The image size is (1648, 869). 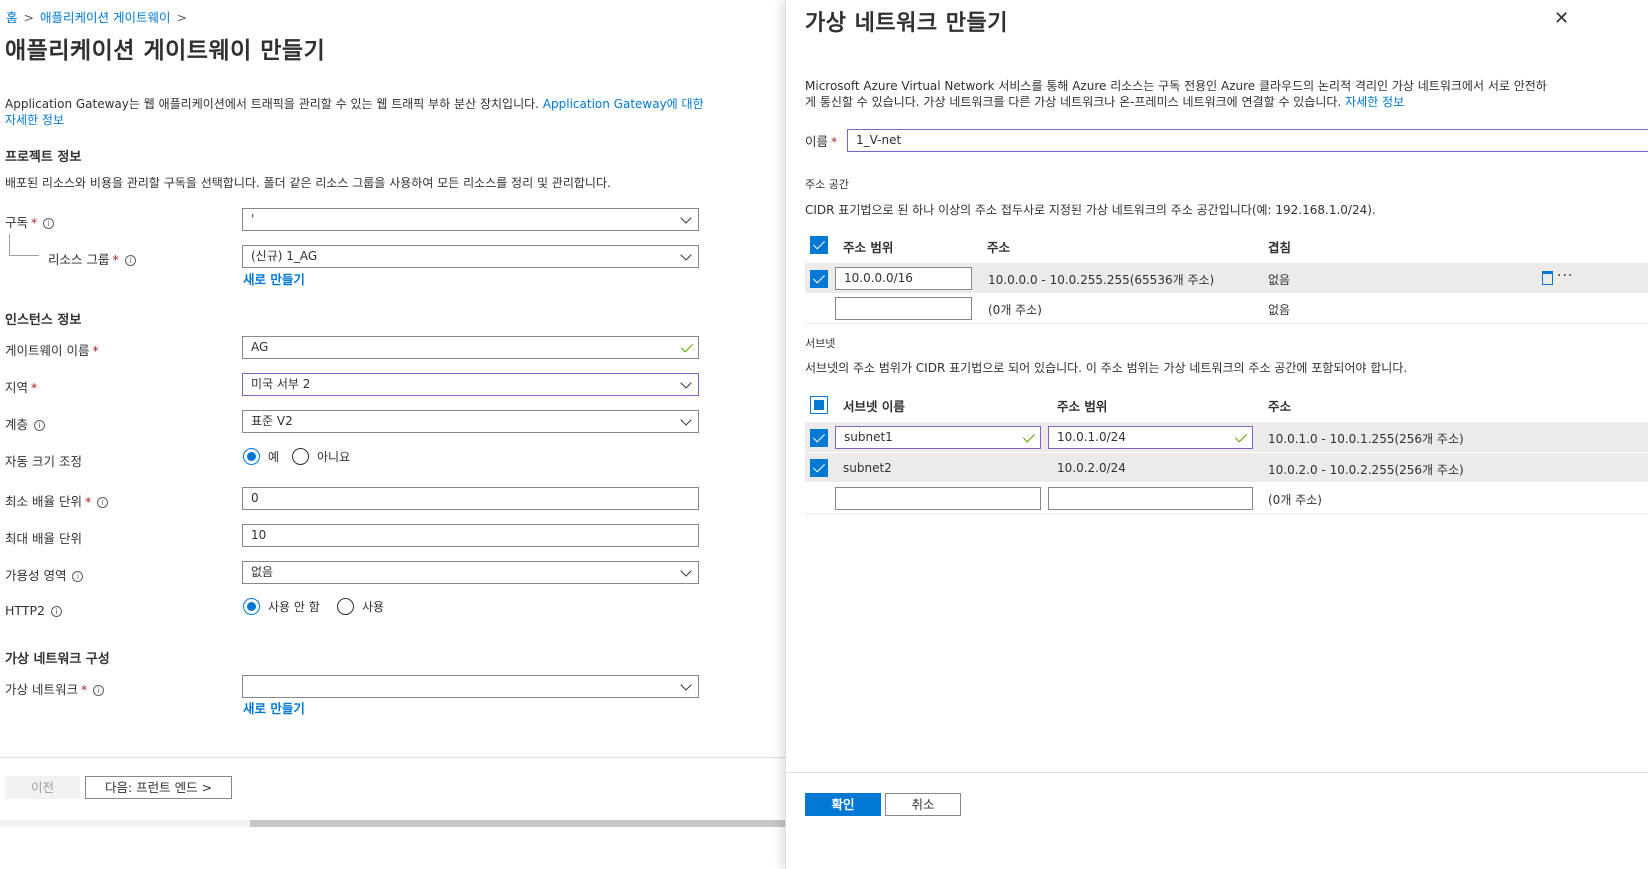 I want to click on tier-select: 표준 V2, so click(x=470, y=421).